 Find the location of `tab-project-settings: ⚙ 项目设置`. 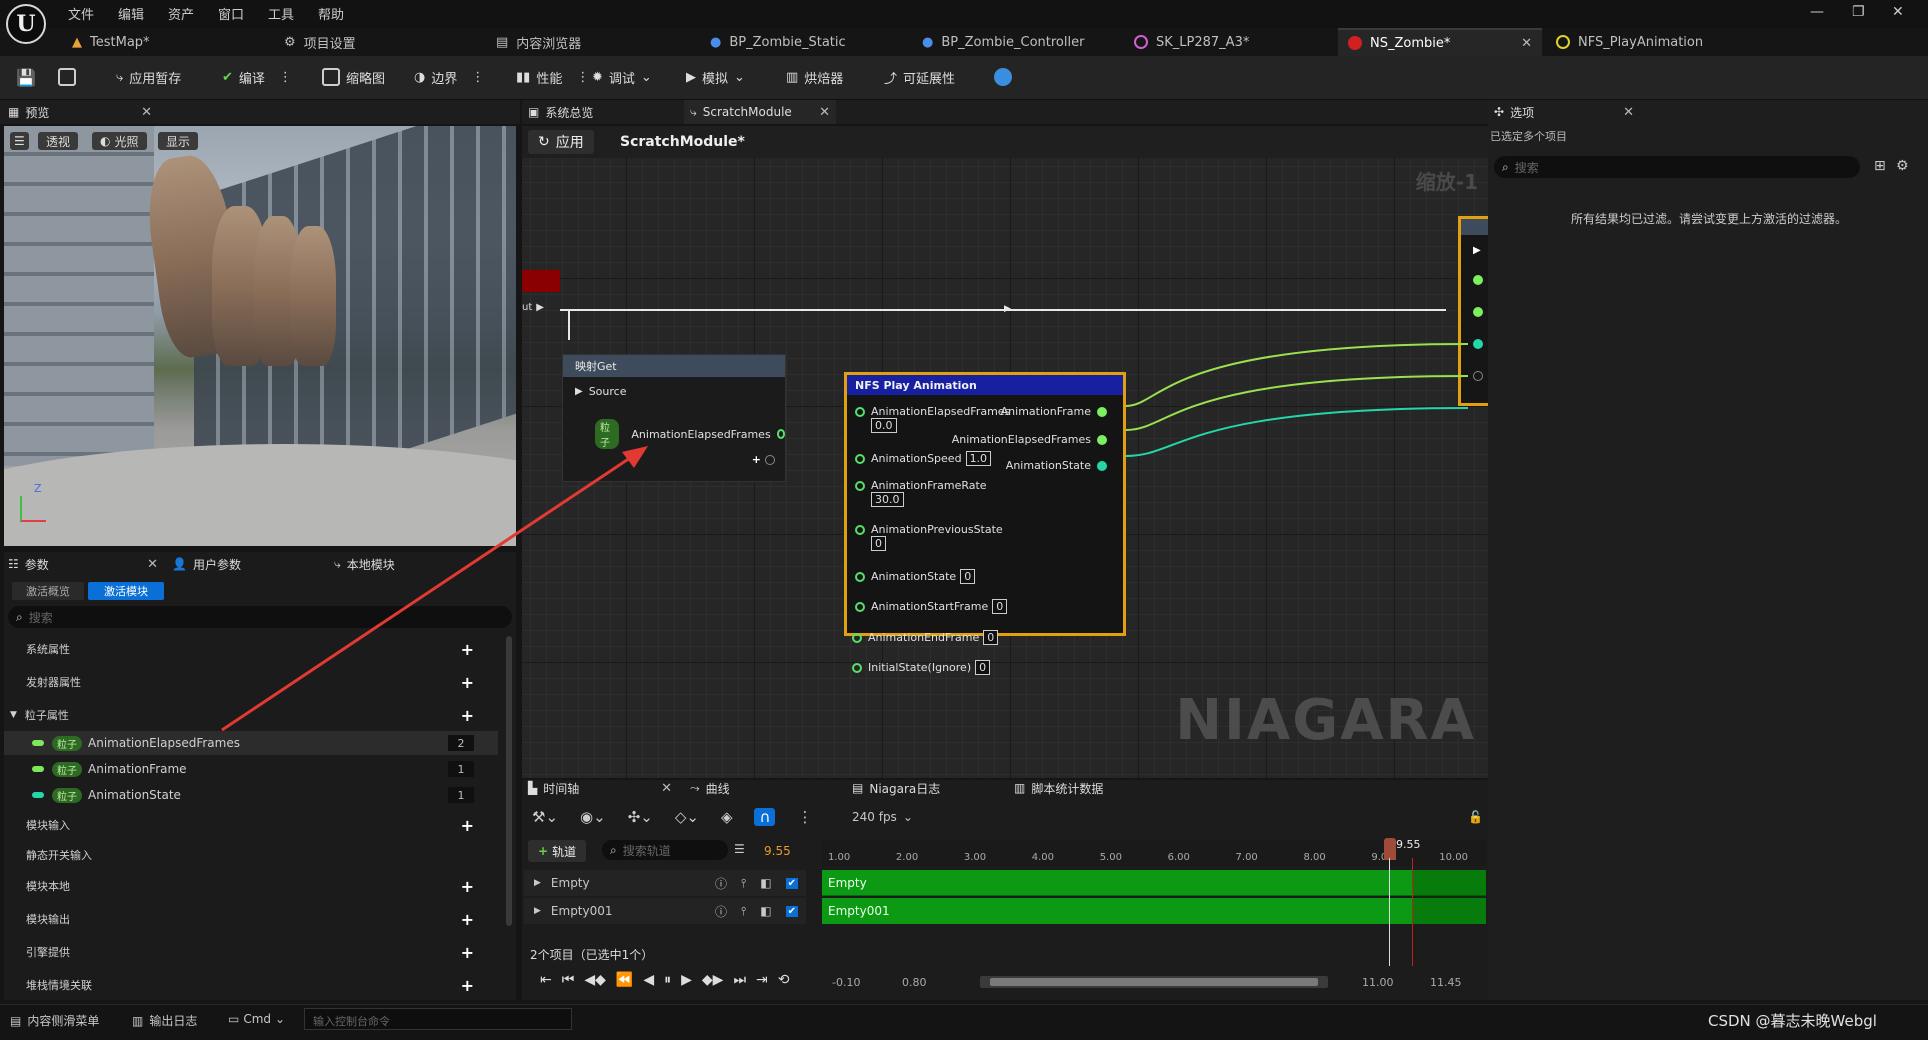

tab-project-settings: ⚙ 项目设置 is located at coordinates (320, 42).